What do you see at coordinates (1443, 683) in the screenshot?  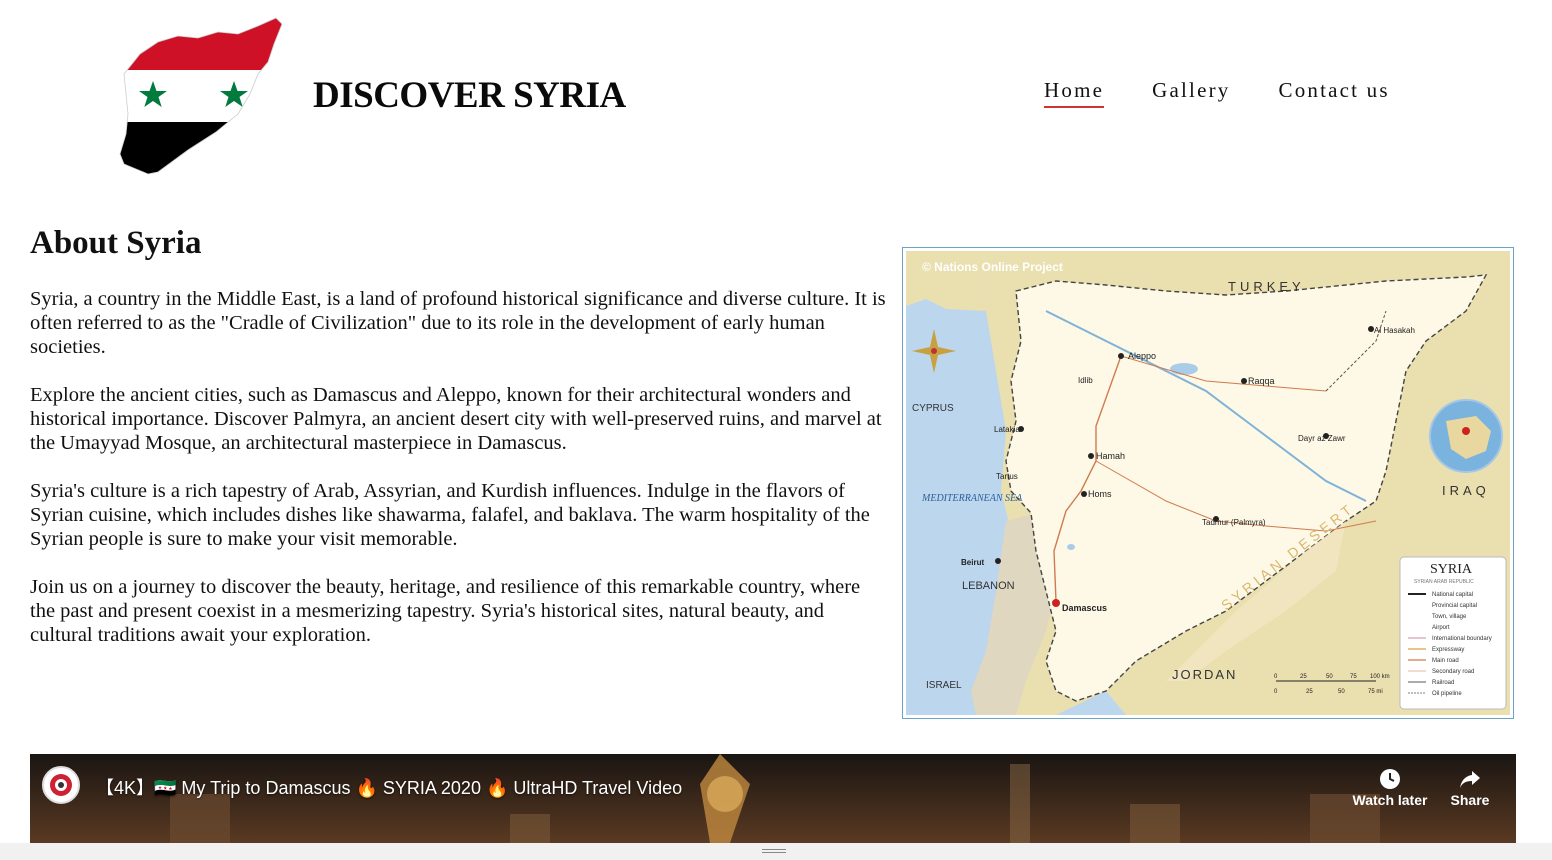 I see `legend-item: Railroad` at bounding box center [1443, 683].